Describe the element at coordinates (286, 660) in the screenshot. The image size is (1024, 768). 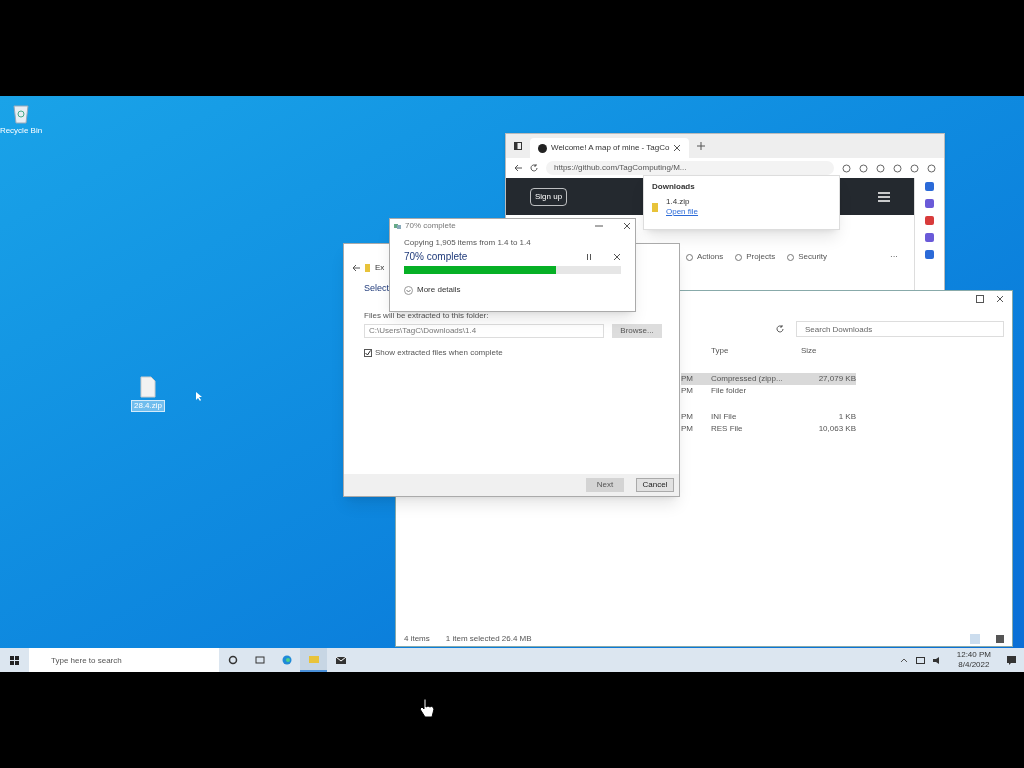
I see `edge-icon` at that location.